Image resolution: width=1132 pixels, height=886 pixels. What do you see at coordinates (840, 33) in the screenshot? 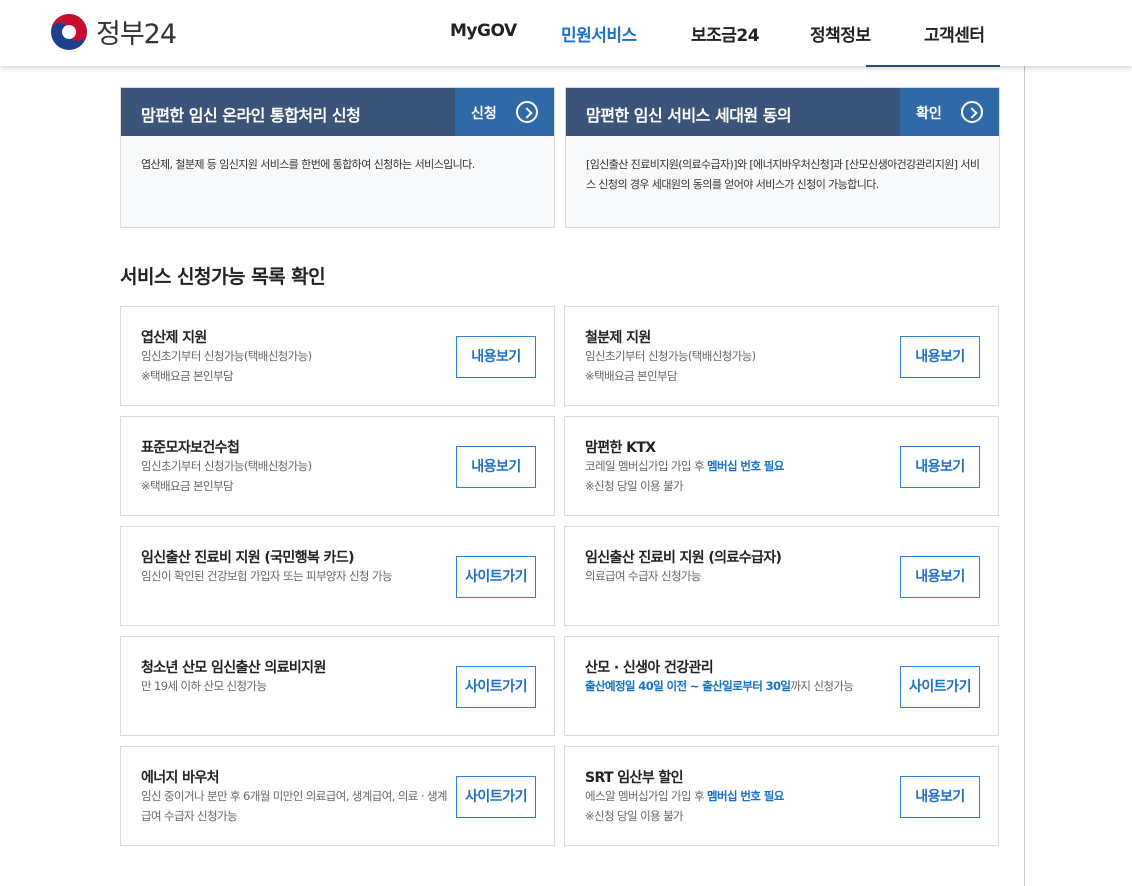
I see `nav-policy-info: 정책정보` at bounding box center [840, 33].